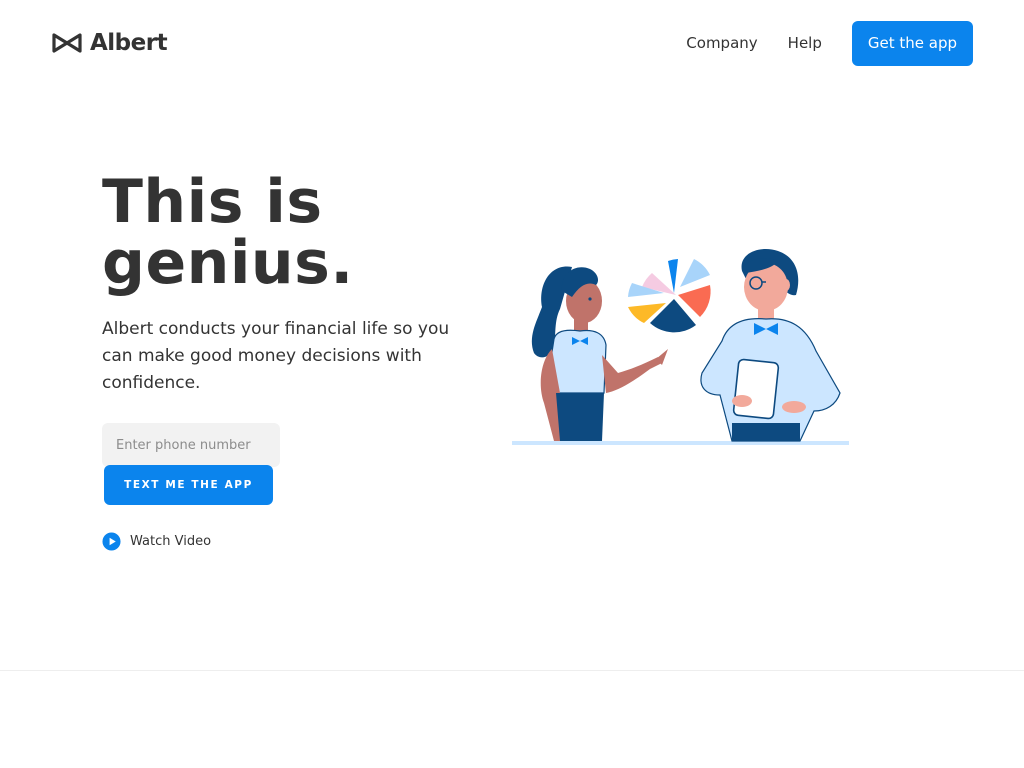 The image size is (1024, 768). I want to click on watch-video-label: Watch Video, so click(171, 541).